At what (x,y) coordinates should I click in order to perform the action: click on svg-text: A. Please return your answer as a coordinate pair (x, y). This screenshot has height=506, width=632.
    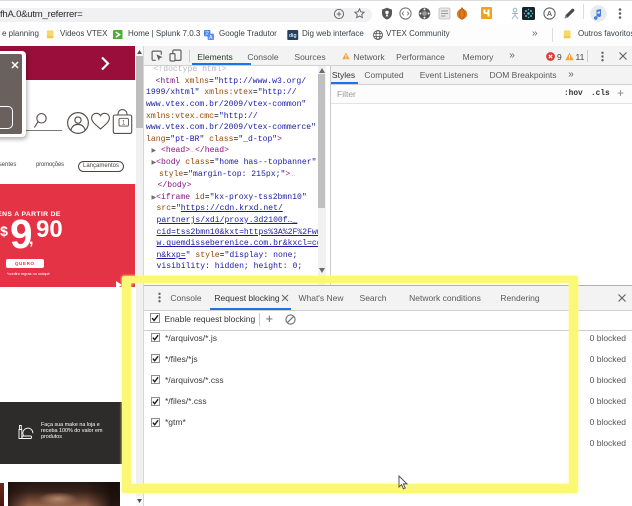
    Looking at the image, I should click on (550, 13).